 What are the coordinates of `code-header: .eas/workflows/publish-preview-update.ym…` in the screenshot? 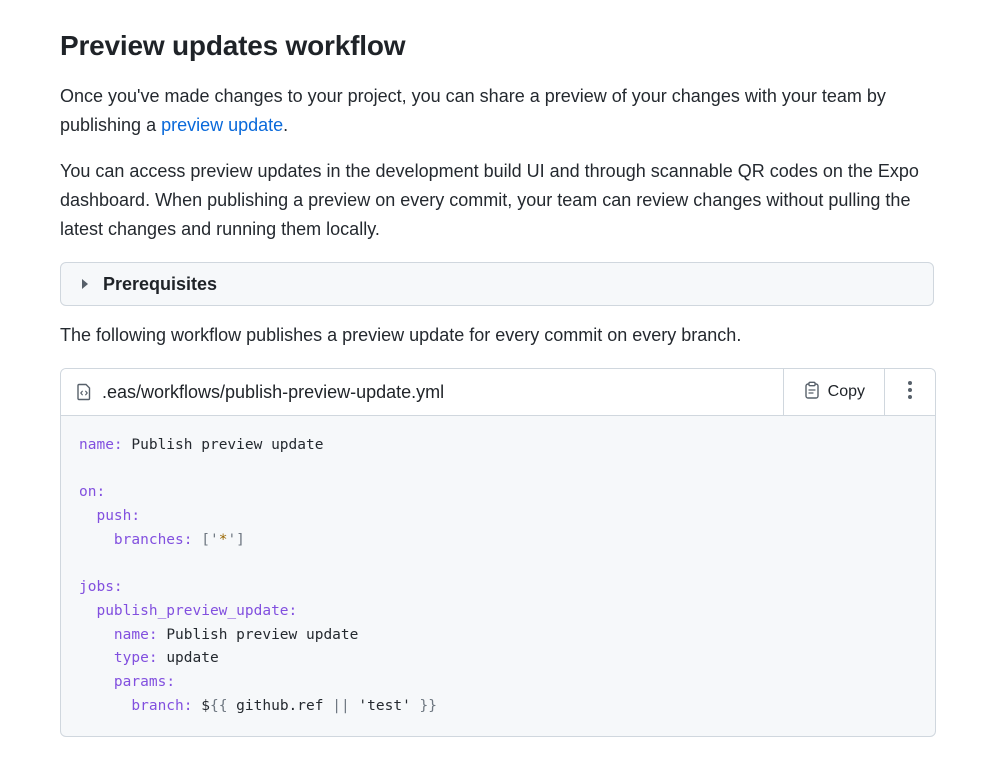 It's located at (498, 392).